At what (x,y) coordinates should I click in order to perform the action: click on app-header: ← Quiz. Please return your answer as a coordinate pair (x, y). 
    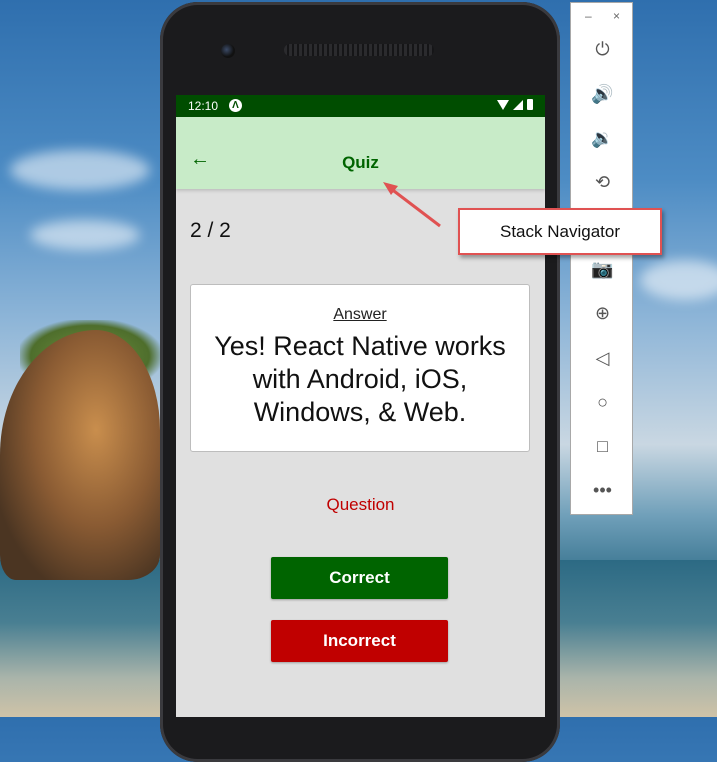
    Looking at the image, I should click on (360, 153).